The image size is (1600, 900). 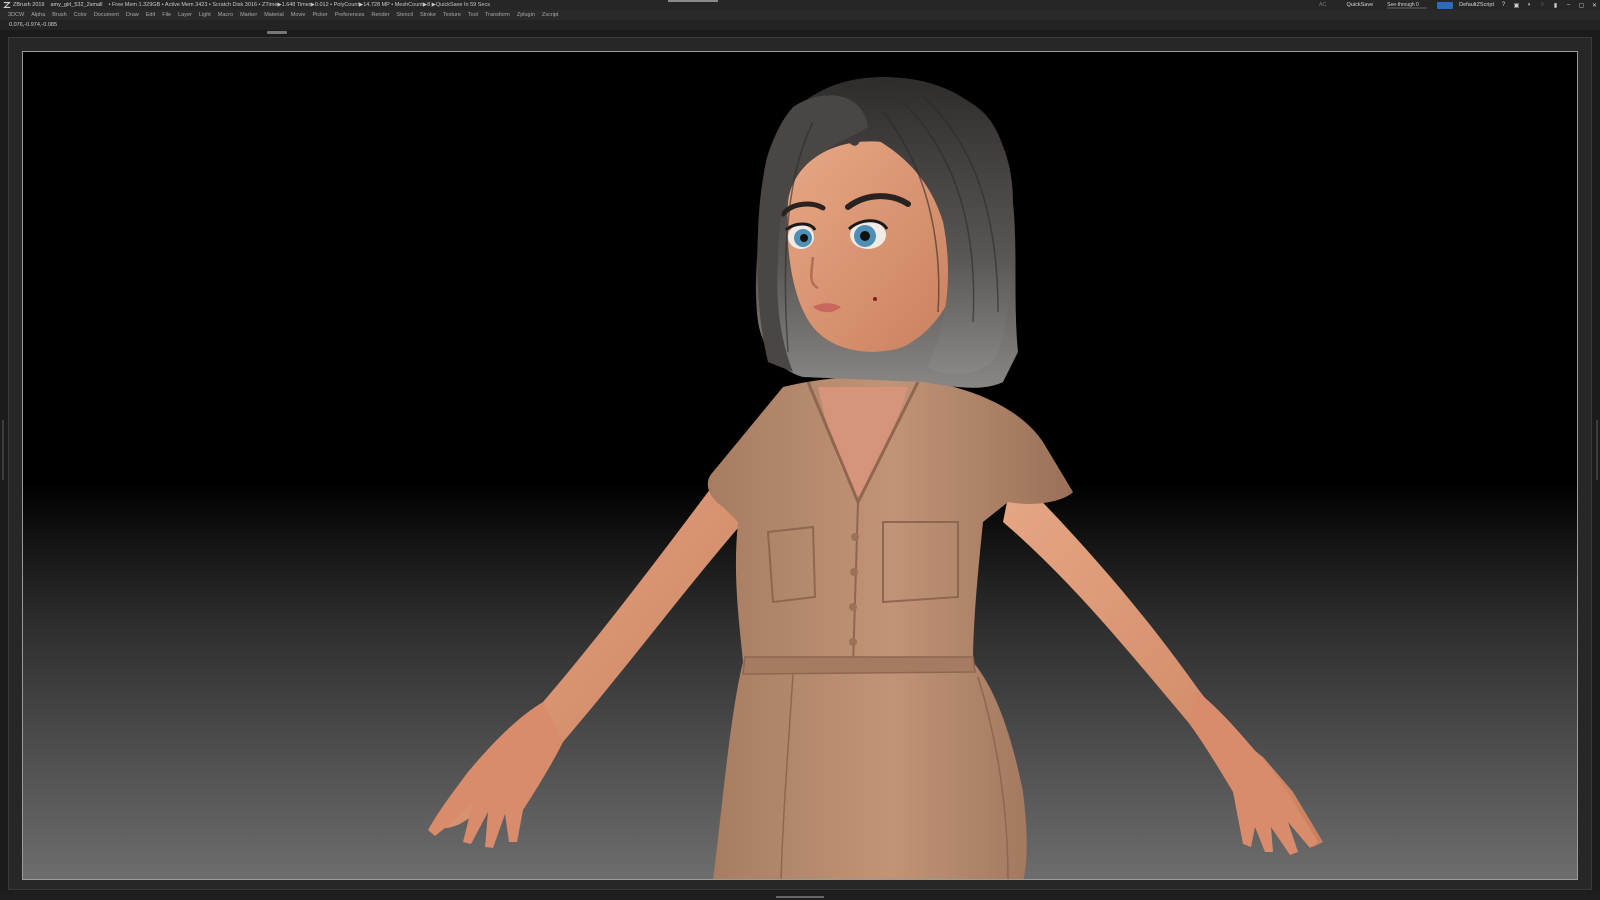 What do you see at coordinates (473, 15) in the screenshot?
I see `menu-item-tool: Tool` at bounding box center [473, 15].